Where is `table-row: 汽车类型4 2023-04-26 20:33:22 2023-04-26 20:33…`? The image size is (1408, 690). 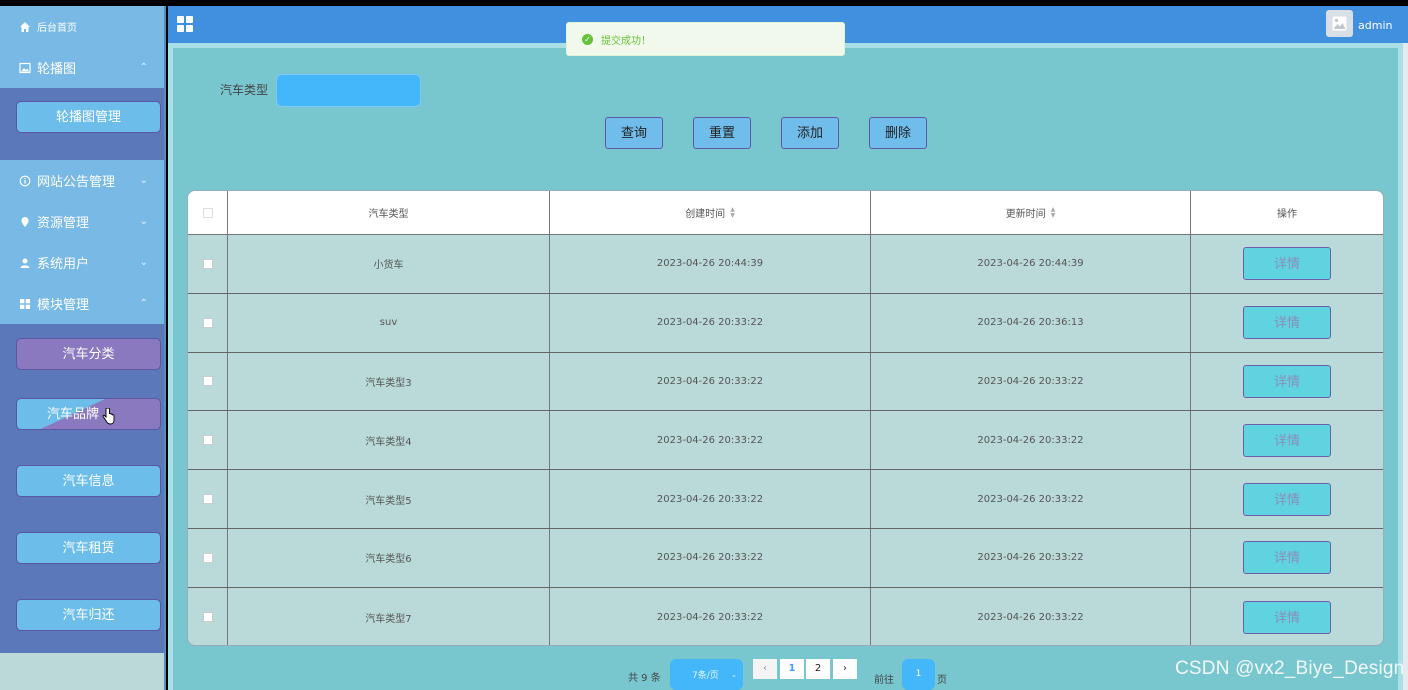 table-row: 汽车类型4 2023-04-26 20:33:22 2023-04-26 20:33… is located at coordinates (785, 441).